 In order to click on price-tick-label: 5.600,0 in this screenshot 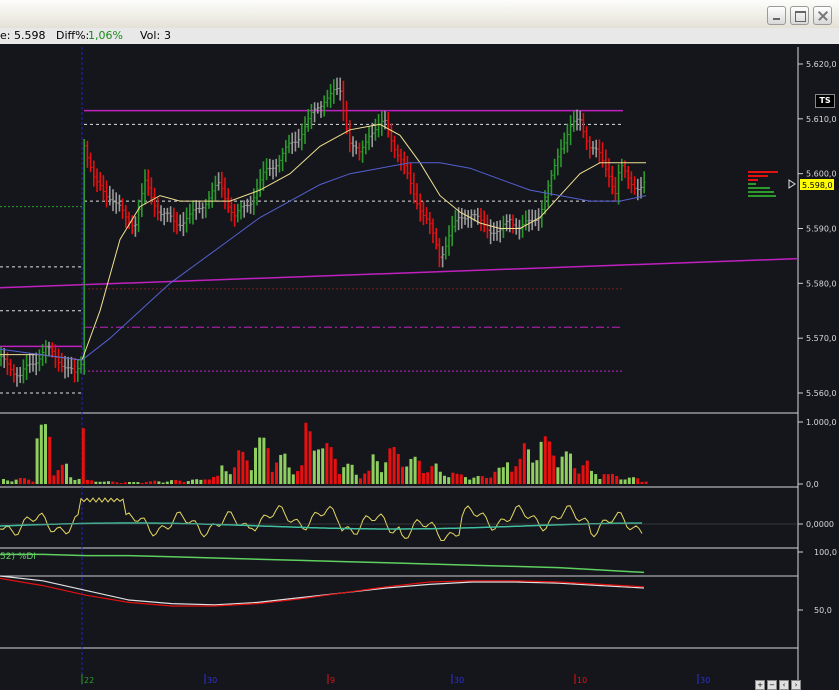, I will do `click(821, 174)`.